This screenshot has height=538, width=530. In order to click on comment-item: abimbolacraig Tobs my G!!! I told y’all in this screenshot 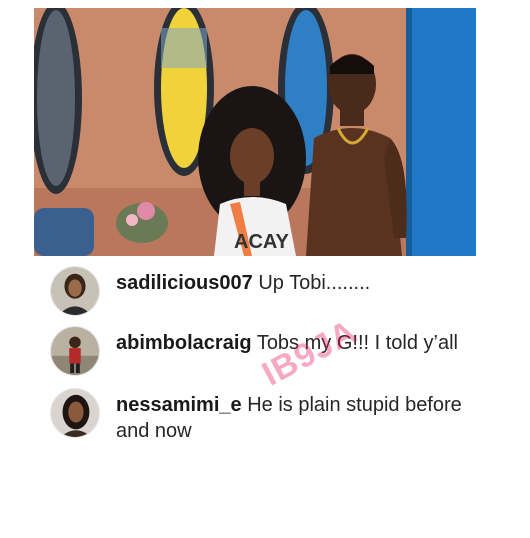, I will do `click(270, 356)`.